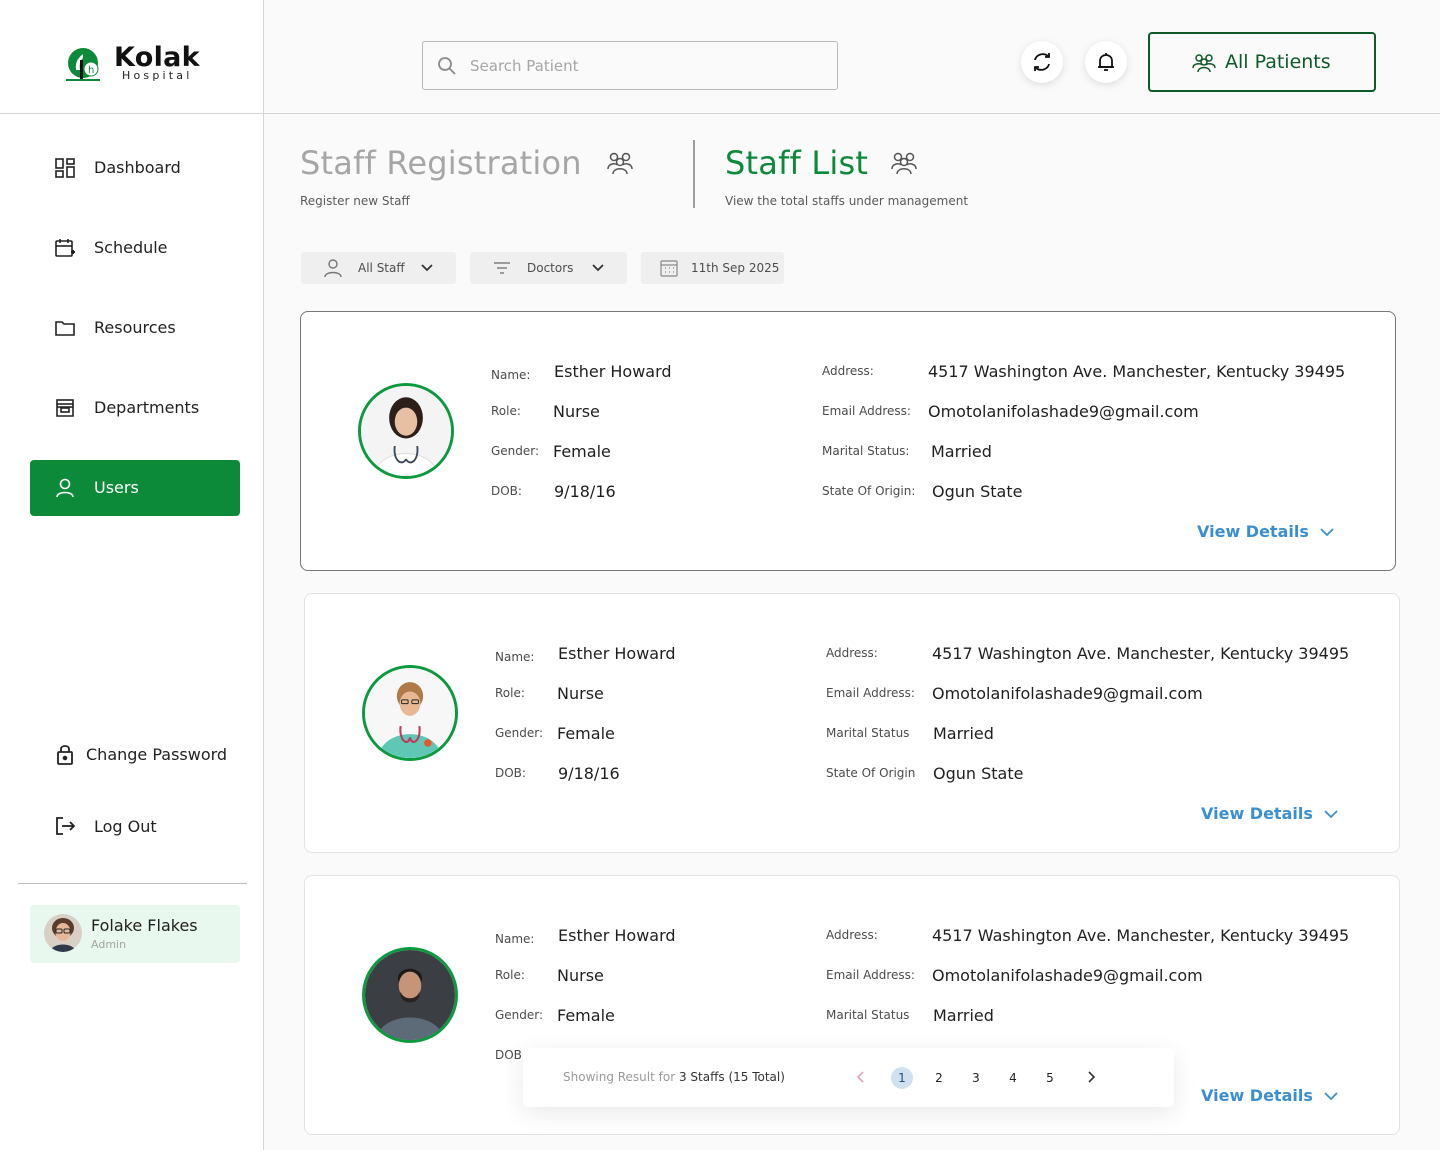 The width and height of the screenshot is (1440, 1150). What do you see at coordinates (868, 733) in the screenshot?
I see `marital-label: Marital Status` at bounding box center [868, 733].